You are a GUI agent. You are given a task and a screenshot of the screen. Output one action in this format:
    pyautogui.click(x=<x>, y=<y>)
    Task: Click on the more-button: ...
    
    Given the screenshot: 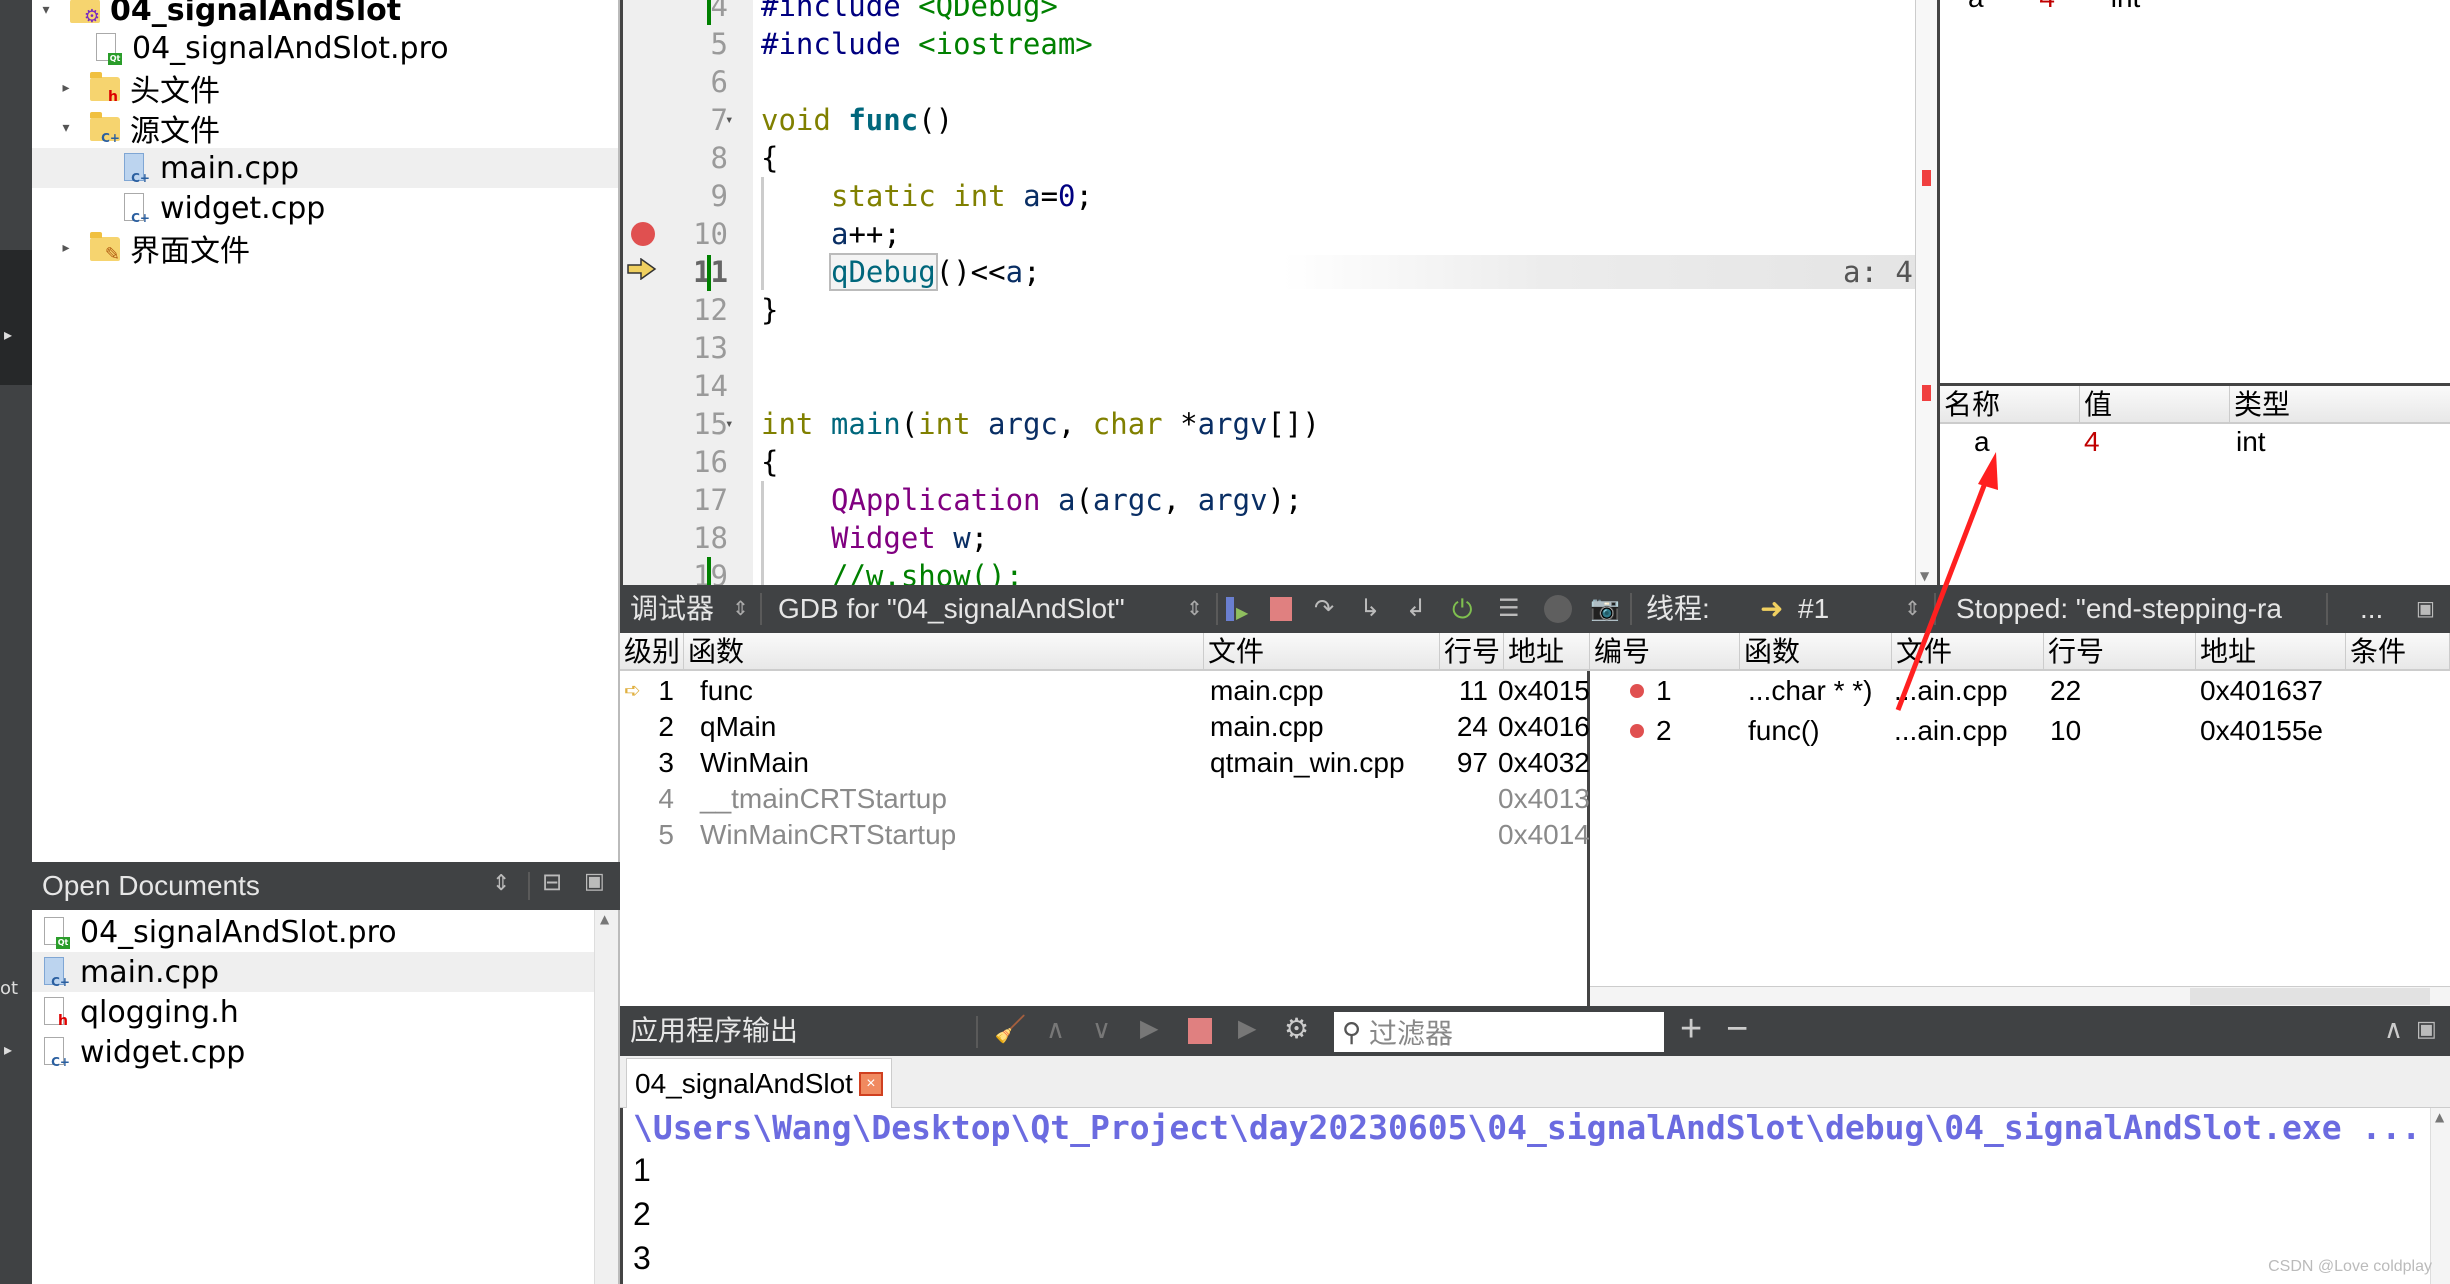 What is the action you would take?
    pyautogui.click(x=2371, y=609)
    